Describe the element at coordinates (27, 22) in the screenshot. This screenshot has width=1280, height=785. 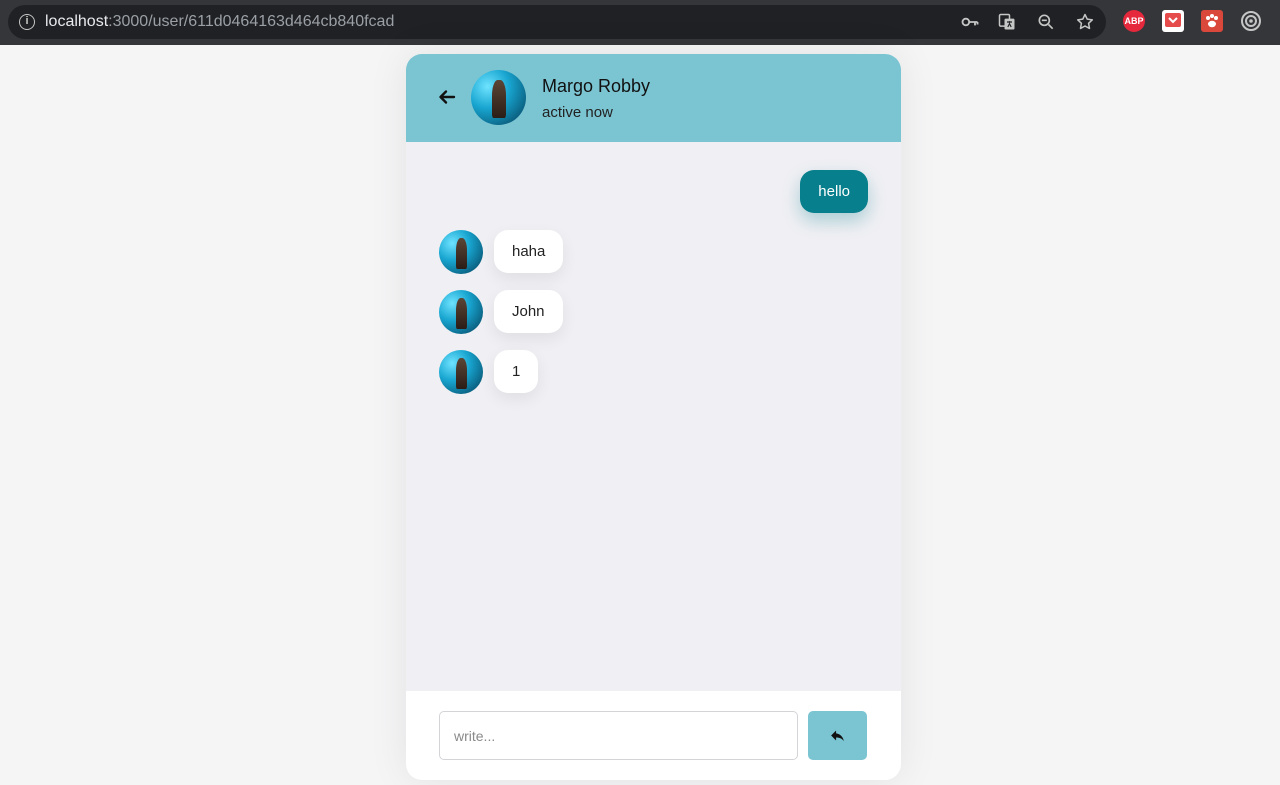
I see `site-info-icon: i` at that location.